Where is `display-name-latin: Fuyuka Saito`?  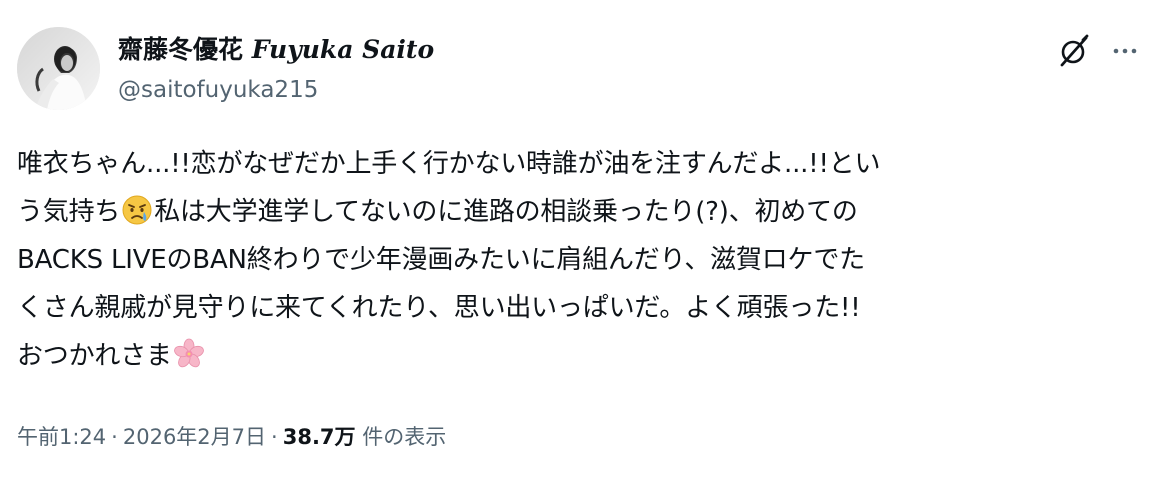
display-name-latin: Fuyuka Saito is located at coordinates (343, 49).